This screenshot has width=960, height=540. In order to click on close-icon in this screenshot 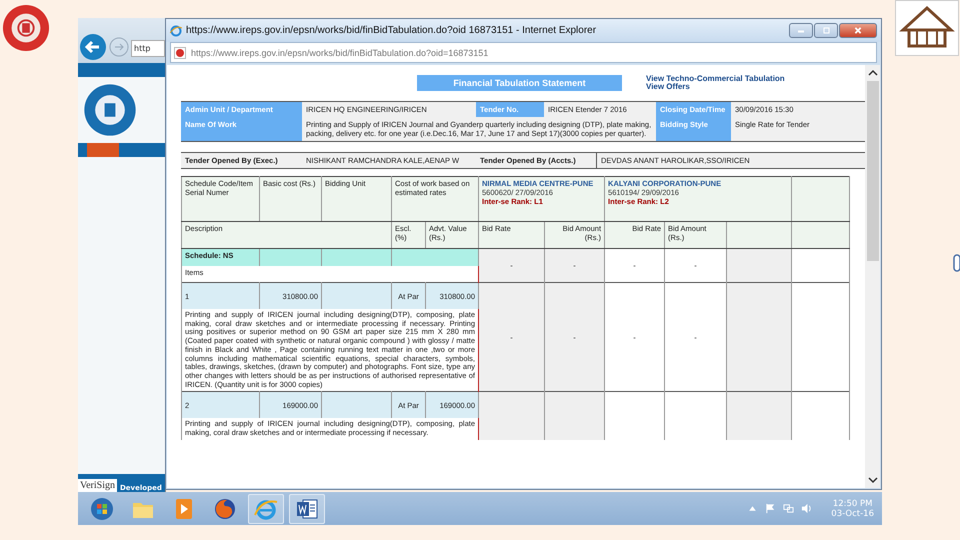, I will do `click(858, 30)`.